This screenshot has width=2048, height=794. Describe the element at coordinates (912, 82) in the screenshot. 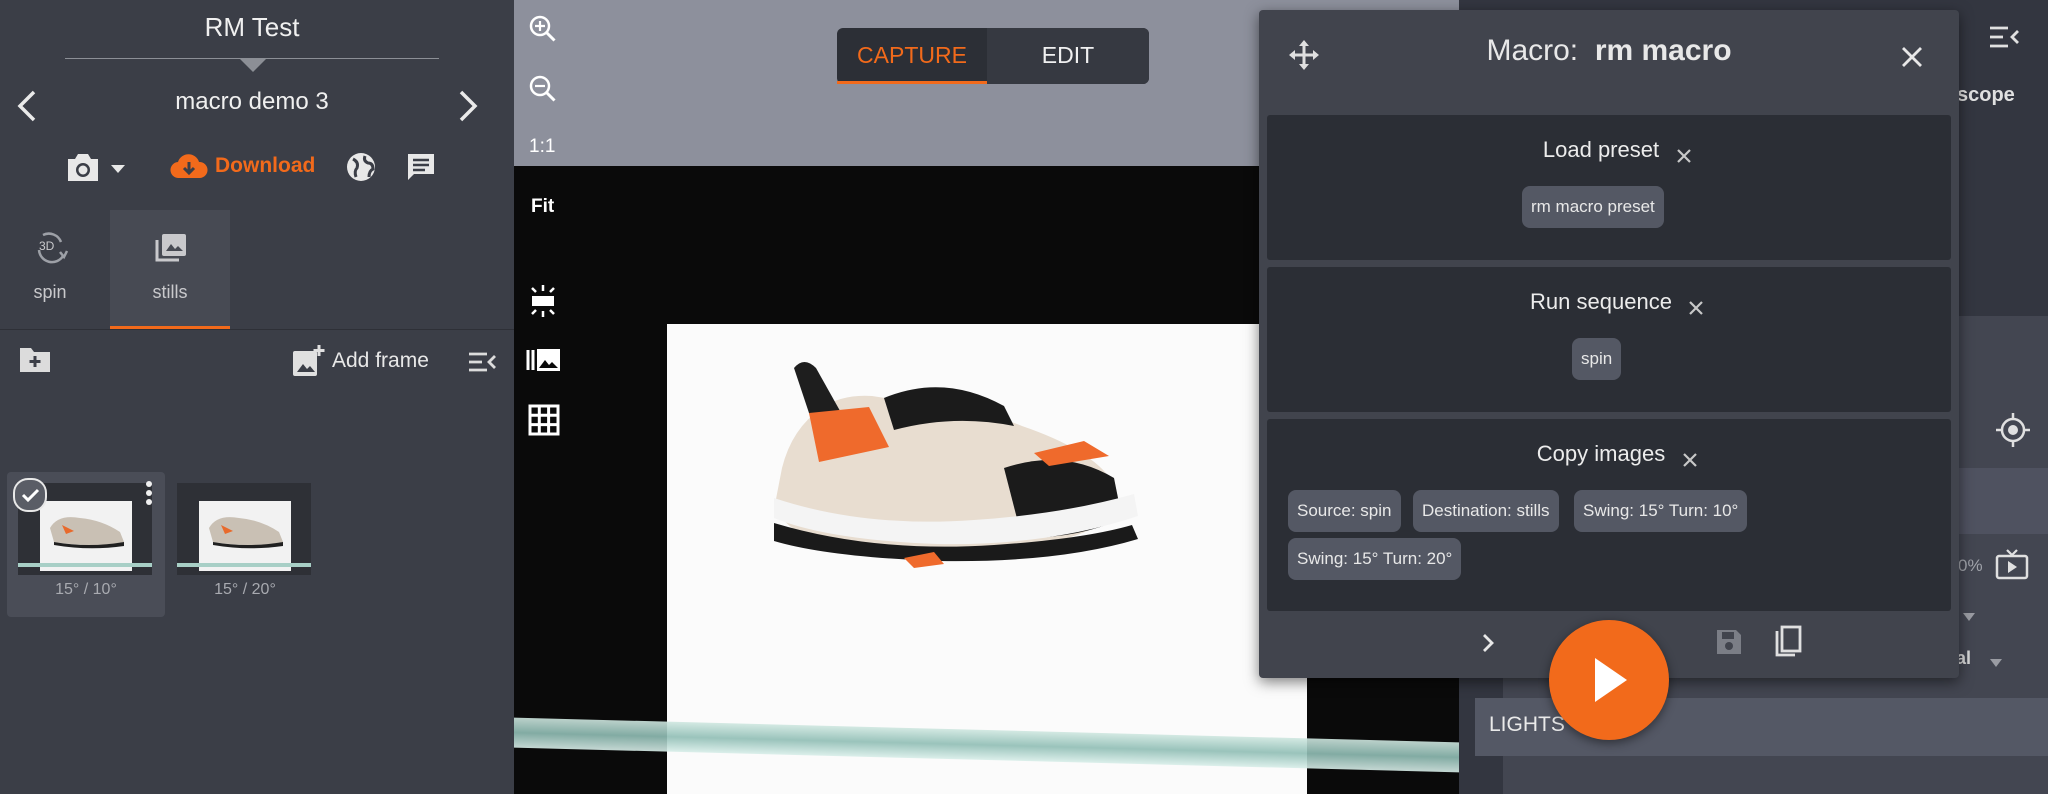

I see `capture-active-indicator` at that location.